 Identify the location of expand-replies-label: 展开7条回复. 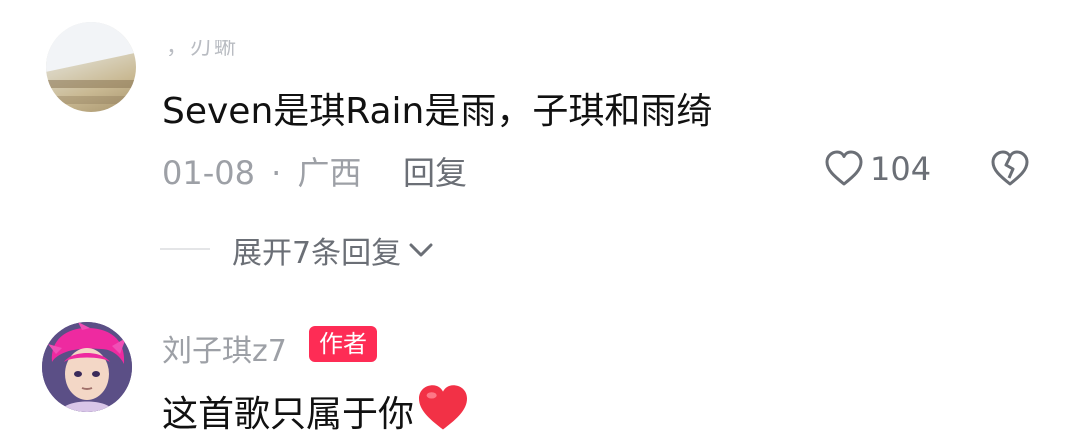
(317, 253).